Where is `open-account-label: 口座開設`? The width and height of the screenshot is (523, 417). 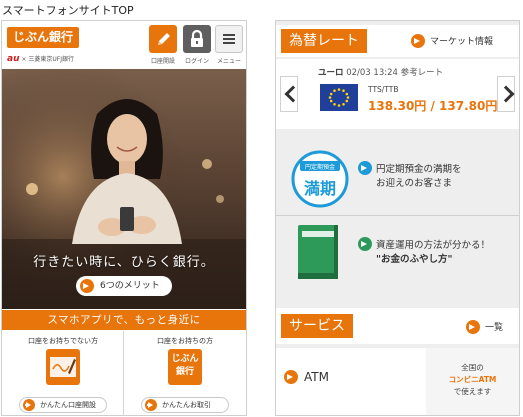
open-account-label: 口座開設 is located at coordinates (162, 61).